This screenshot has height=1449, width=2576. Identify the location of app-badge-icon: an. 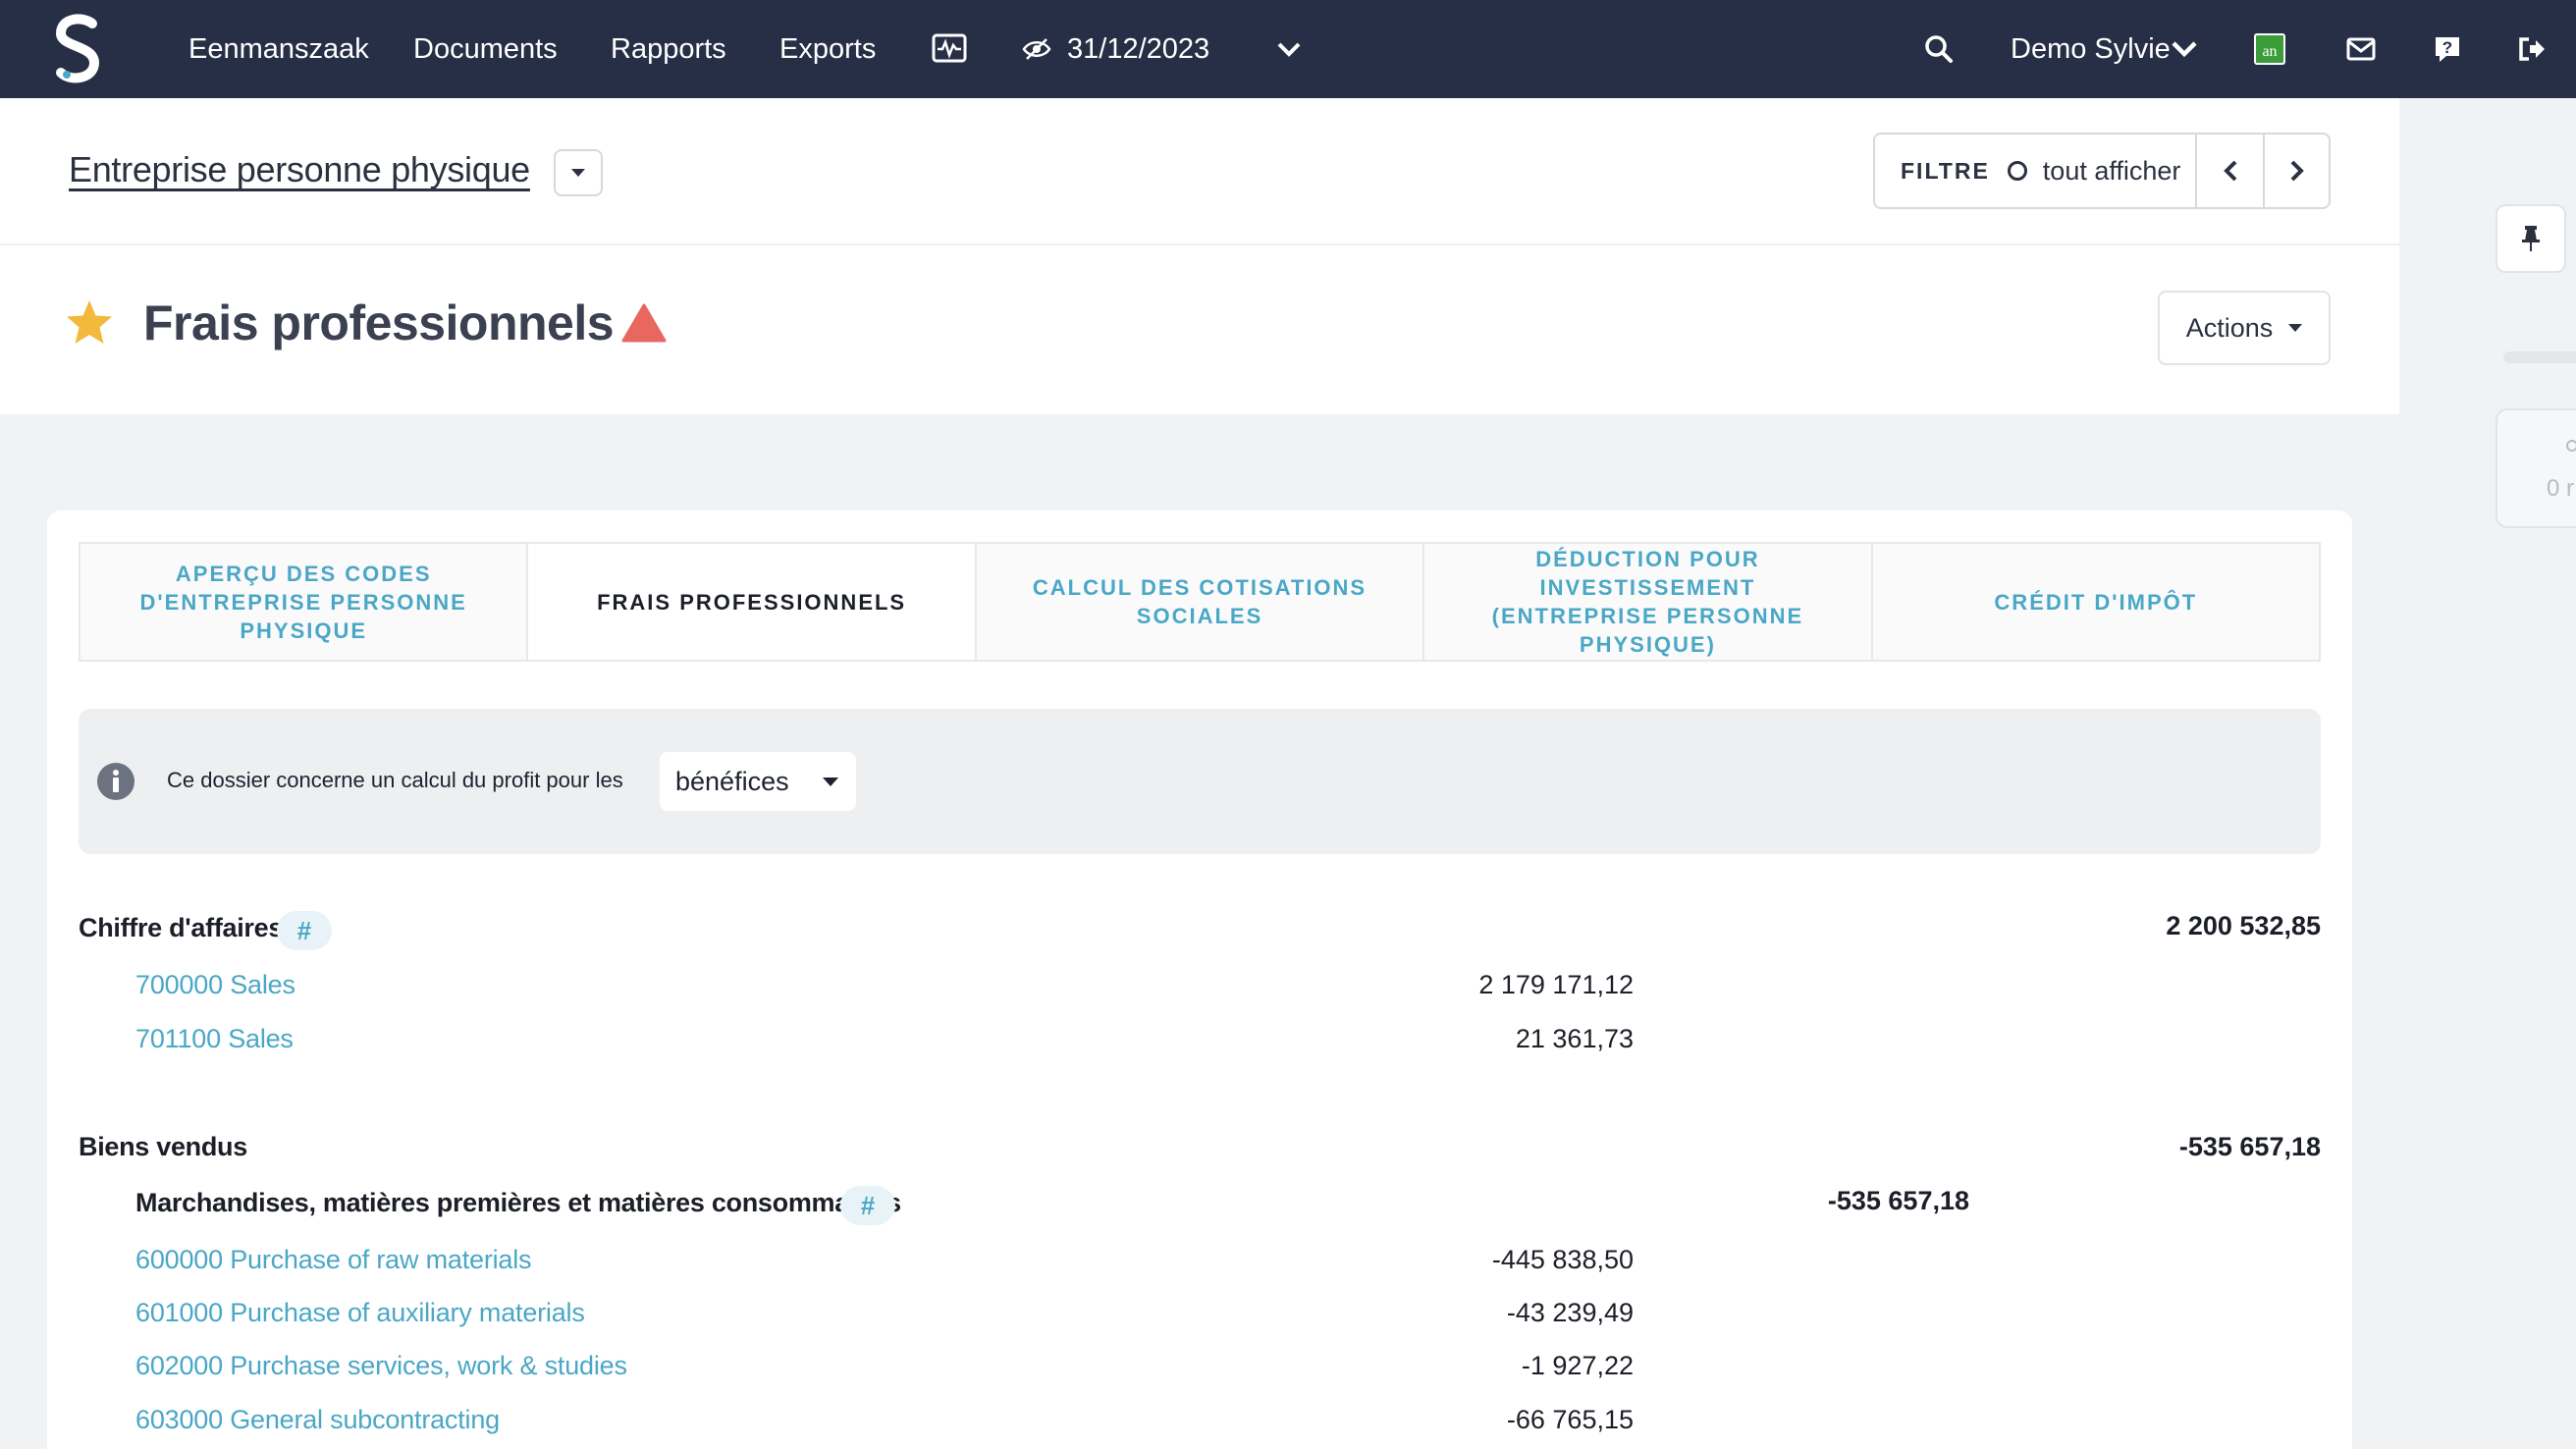
(2269, 49).